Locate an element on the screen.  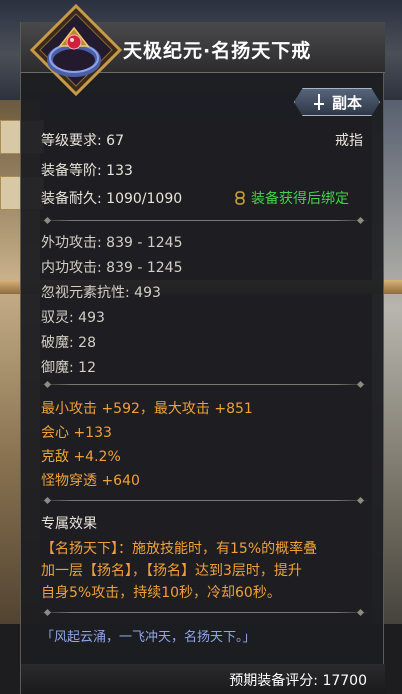
stat-label: 内功攻击: is located at coordinates (71, 268).